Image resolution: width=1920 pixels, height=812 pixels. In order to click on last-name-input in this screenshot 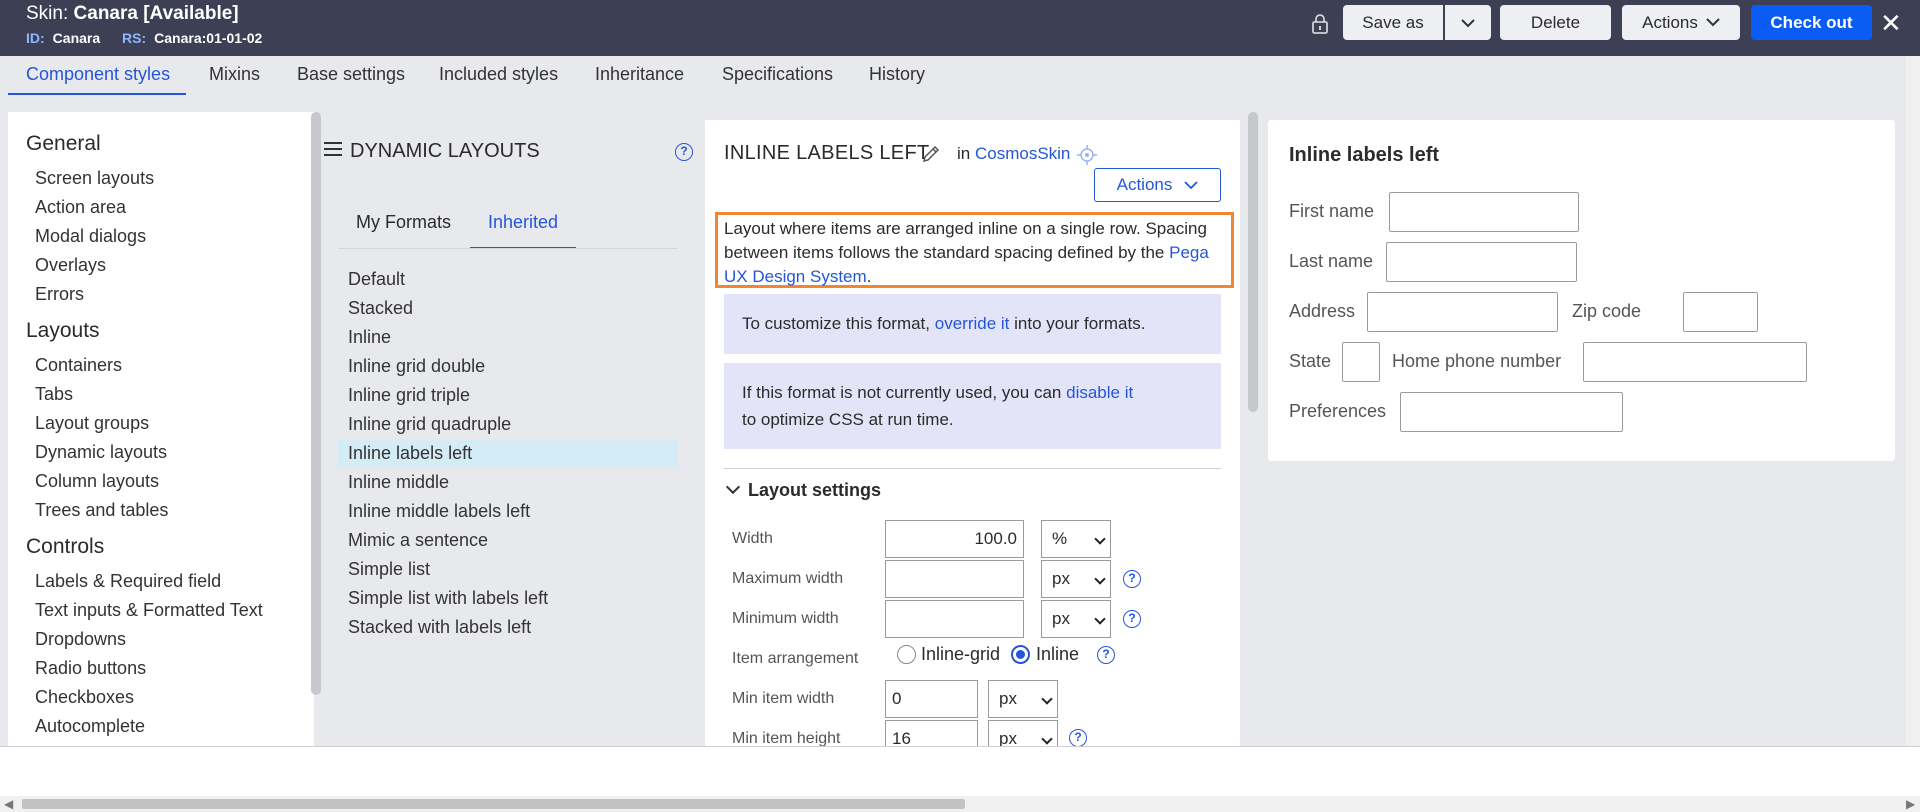, I will do `click(1481, 262)`.